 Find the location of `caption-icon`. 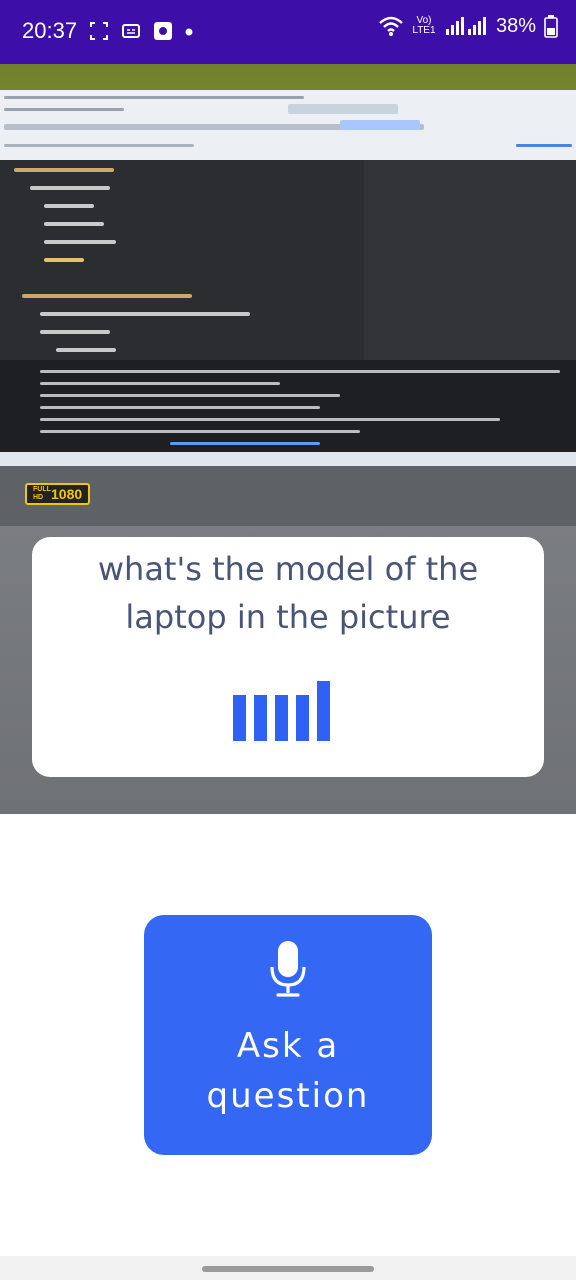

caption-icon is located at coordinates (131, 31).